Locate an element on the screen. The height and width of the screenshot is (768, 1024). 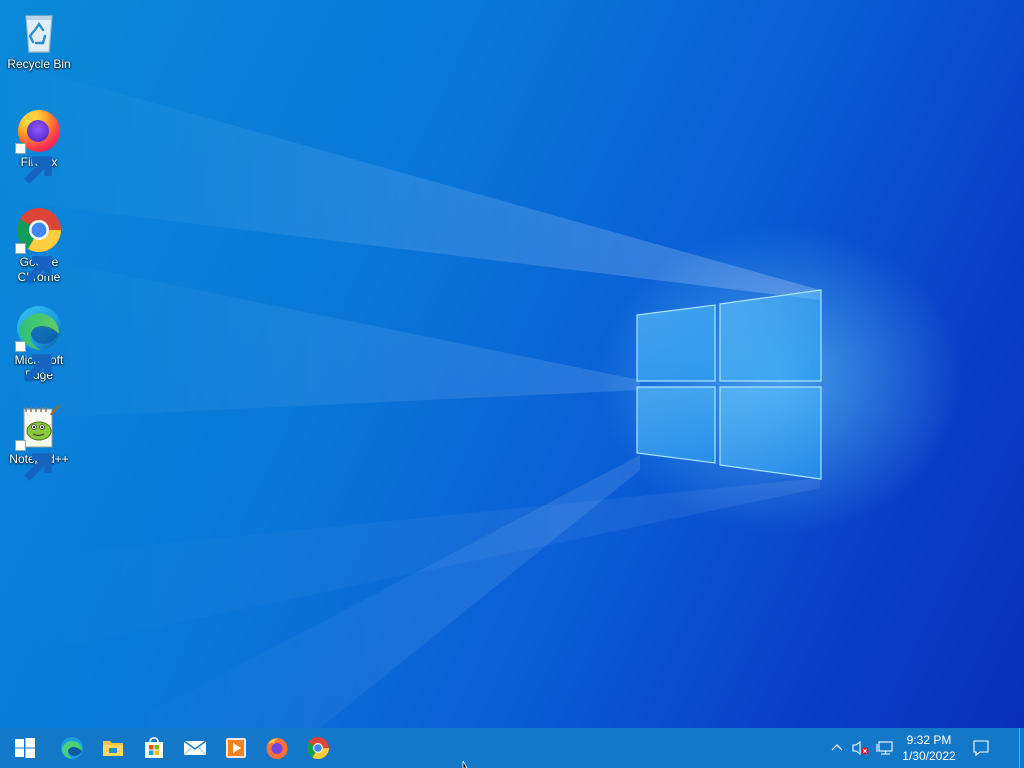
desktop-icon-microsoft-edge: Microsoft Edge is located at coordinates (39, 343).